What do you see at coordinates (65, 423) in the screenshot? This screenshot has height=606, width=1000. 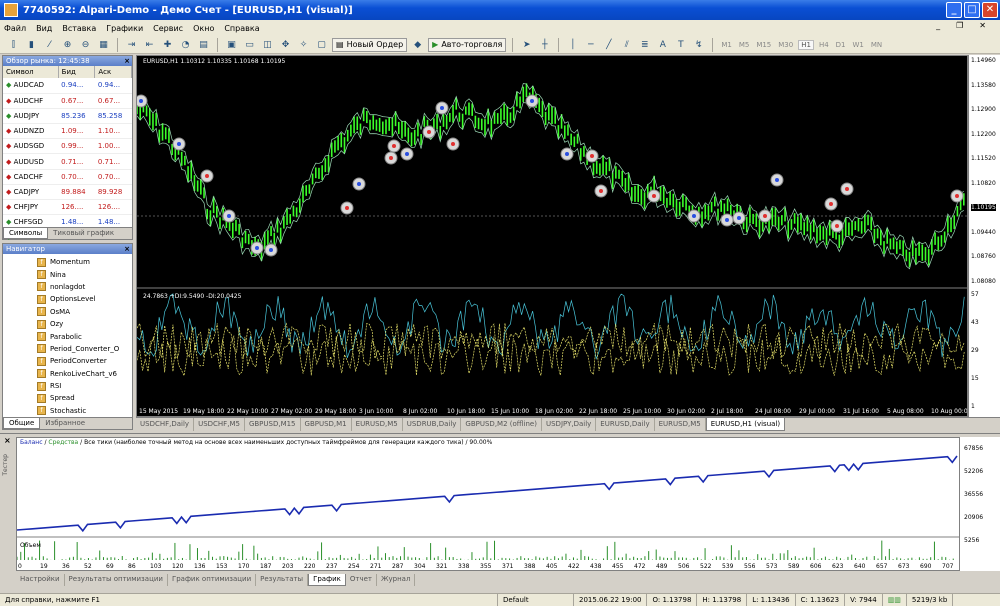 I see `tab-favorites: Избранное` at bounding box center [65, 423].